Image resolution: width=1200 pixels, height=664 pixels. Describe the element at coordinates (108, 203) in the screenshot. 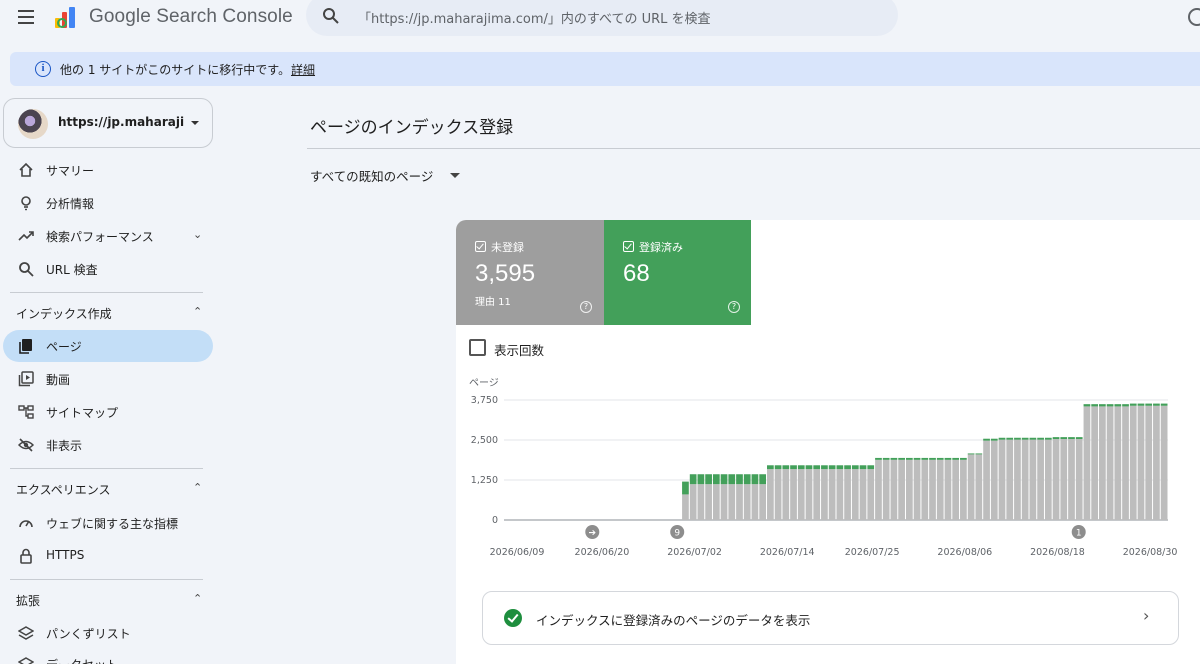

I see `sidebar-item-insights: 分析情報` at that location.